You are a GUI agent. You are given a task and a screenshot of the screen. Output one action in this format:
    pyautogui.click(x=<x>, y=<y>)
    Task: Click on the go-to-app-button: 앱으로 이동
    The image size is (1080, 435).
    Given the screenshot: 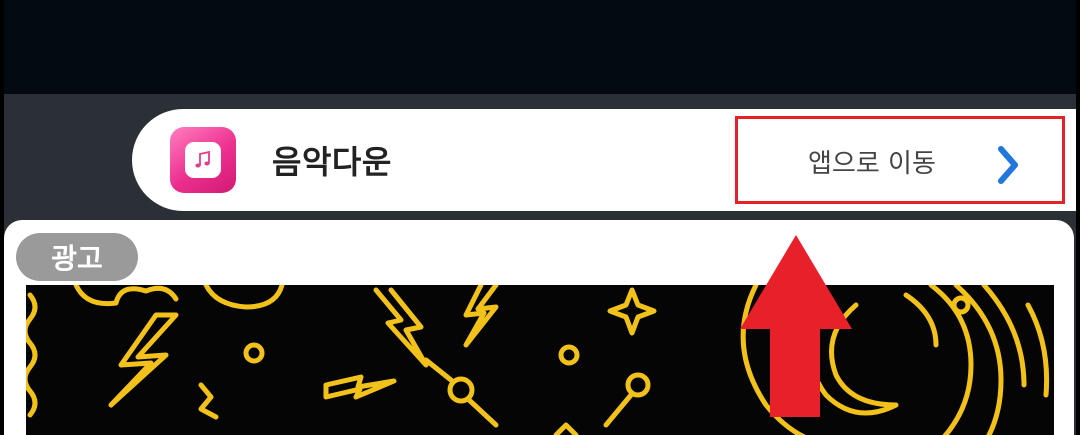 What is the action you would take?
    pyautogui.click(x=900, y=160)
    